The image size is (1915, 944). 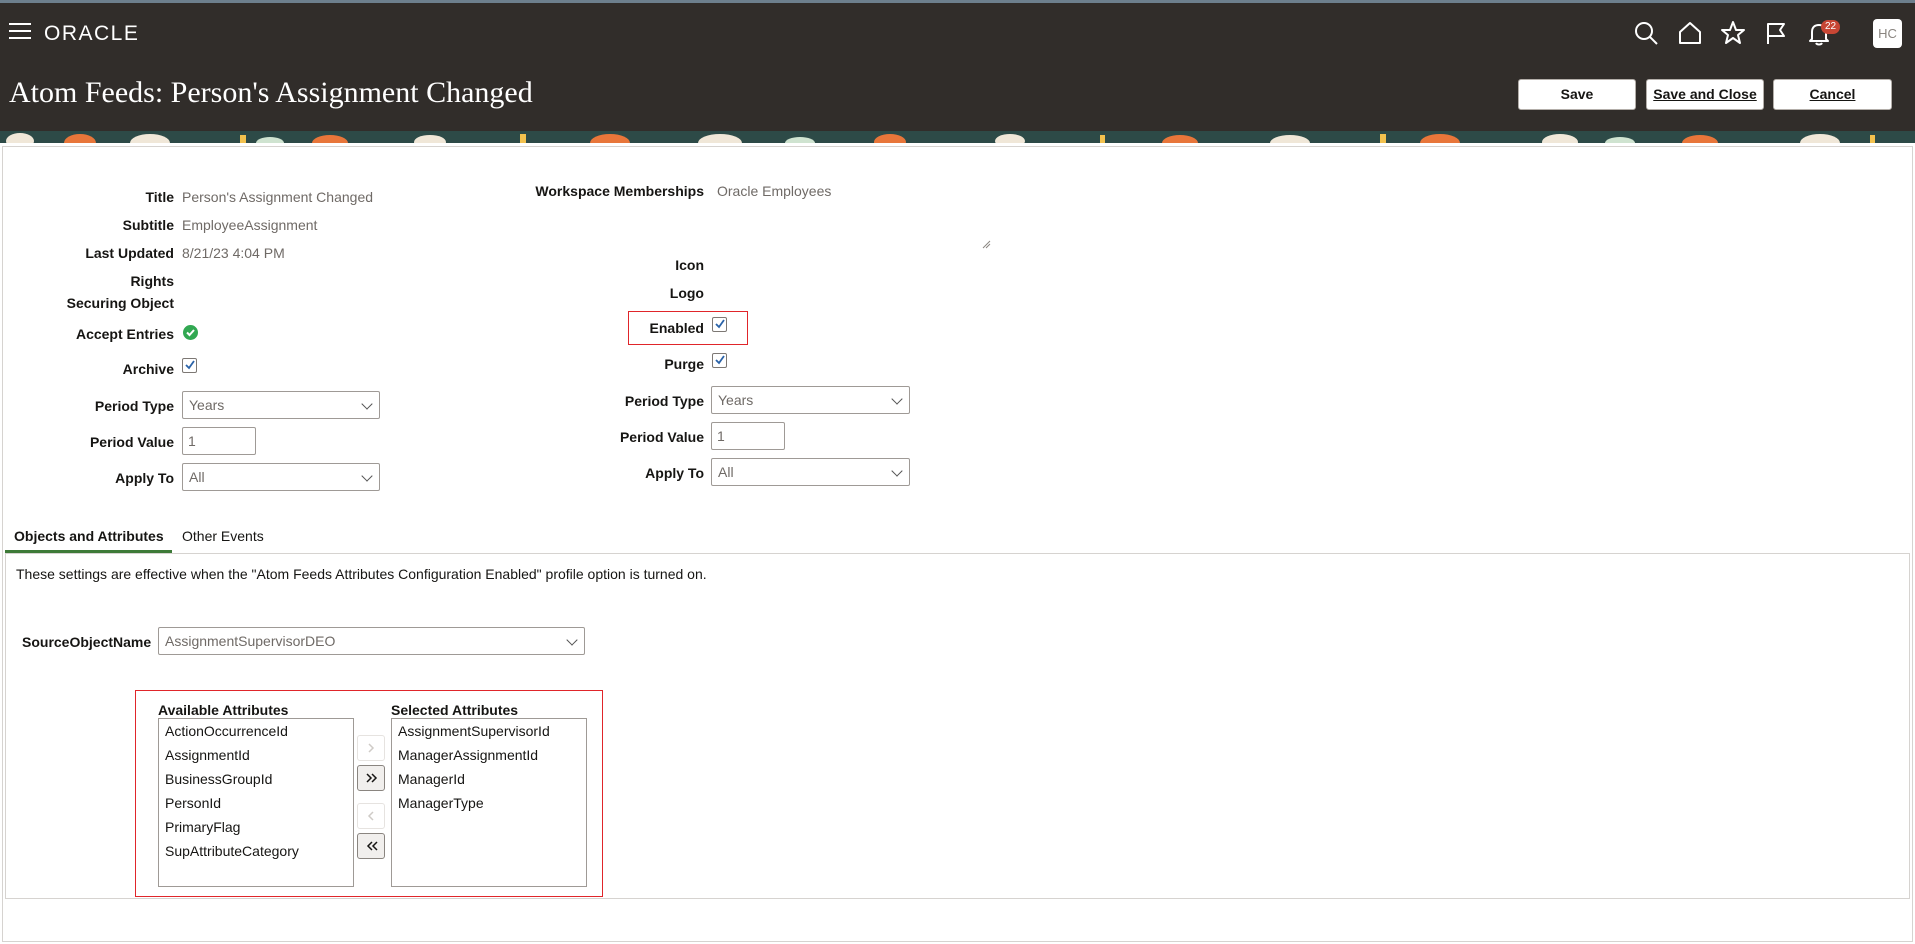 What do you see at coordinates (20, 32) in the screenshot?
I see `hamburger-icon` at bounding box center [20, 32].